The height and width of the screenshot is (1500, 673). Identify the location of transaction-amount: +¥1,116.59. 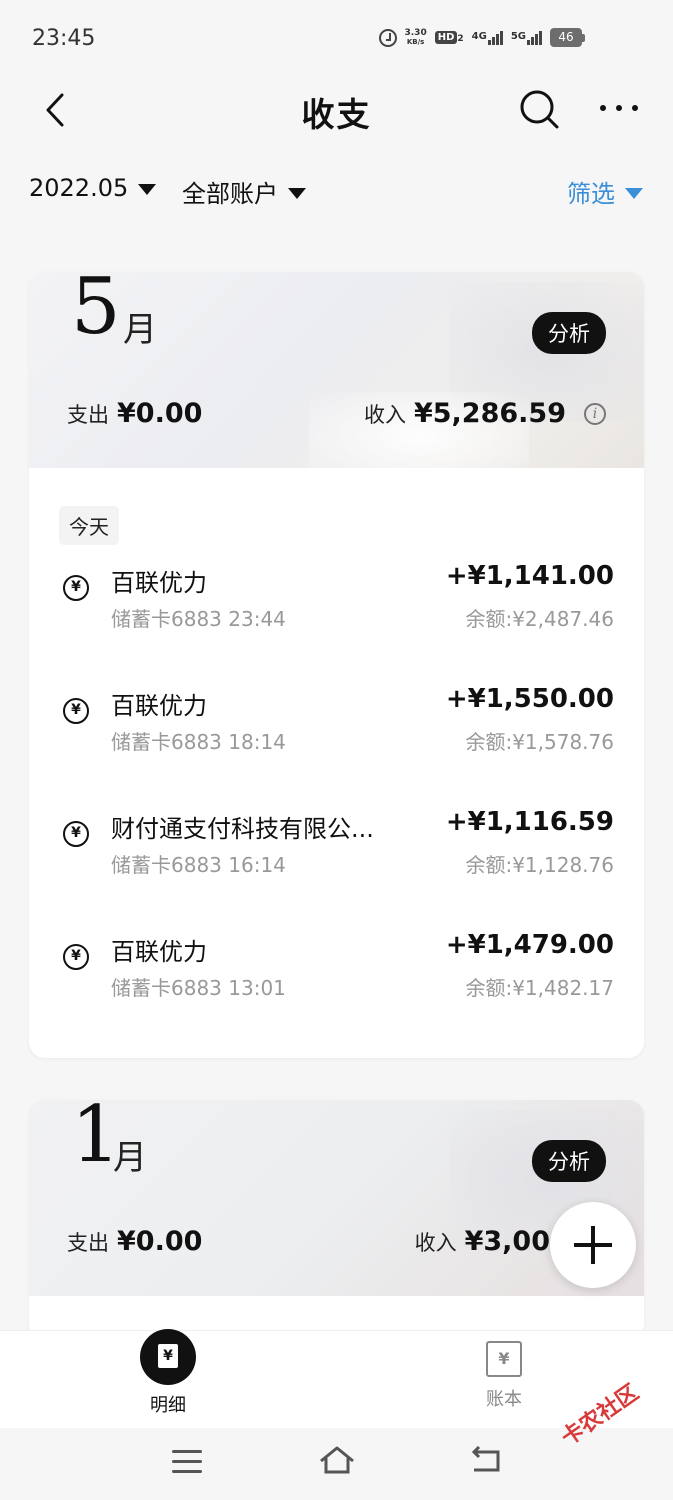
(529, 822).